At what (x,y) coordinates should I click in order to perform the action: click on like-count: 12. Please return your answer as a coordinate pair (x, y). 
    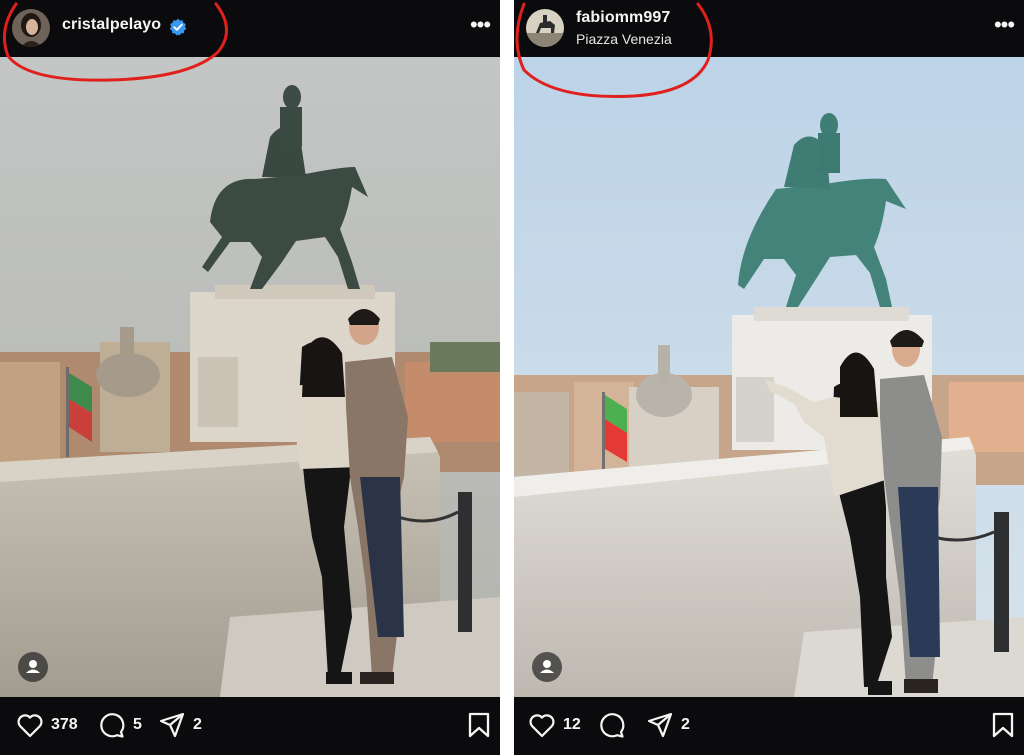
    Looking at the image, I should click on (572, 724).